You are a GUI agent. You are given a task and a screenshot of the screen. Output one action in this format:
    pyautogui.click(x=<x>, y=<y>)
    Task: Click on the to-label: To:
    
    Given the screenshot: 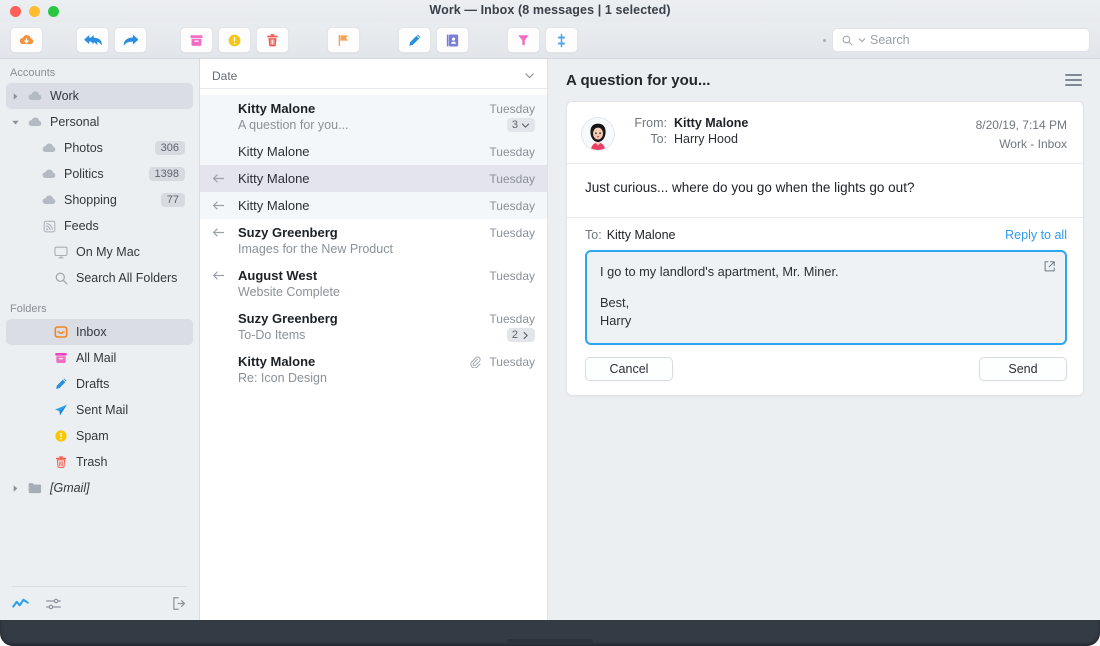 What is the action you would take?
    pyautogui.click(x=658, y=139)
    